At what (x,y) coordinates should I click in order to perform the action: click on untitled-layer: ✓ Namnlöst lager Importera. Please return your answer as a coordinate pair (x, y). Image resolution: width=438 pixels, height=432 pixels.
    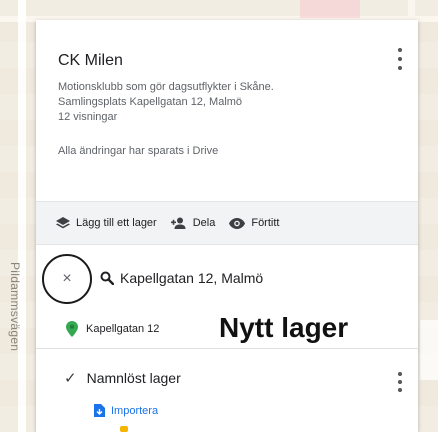
    Looking at the image, I should click on (227, 396).